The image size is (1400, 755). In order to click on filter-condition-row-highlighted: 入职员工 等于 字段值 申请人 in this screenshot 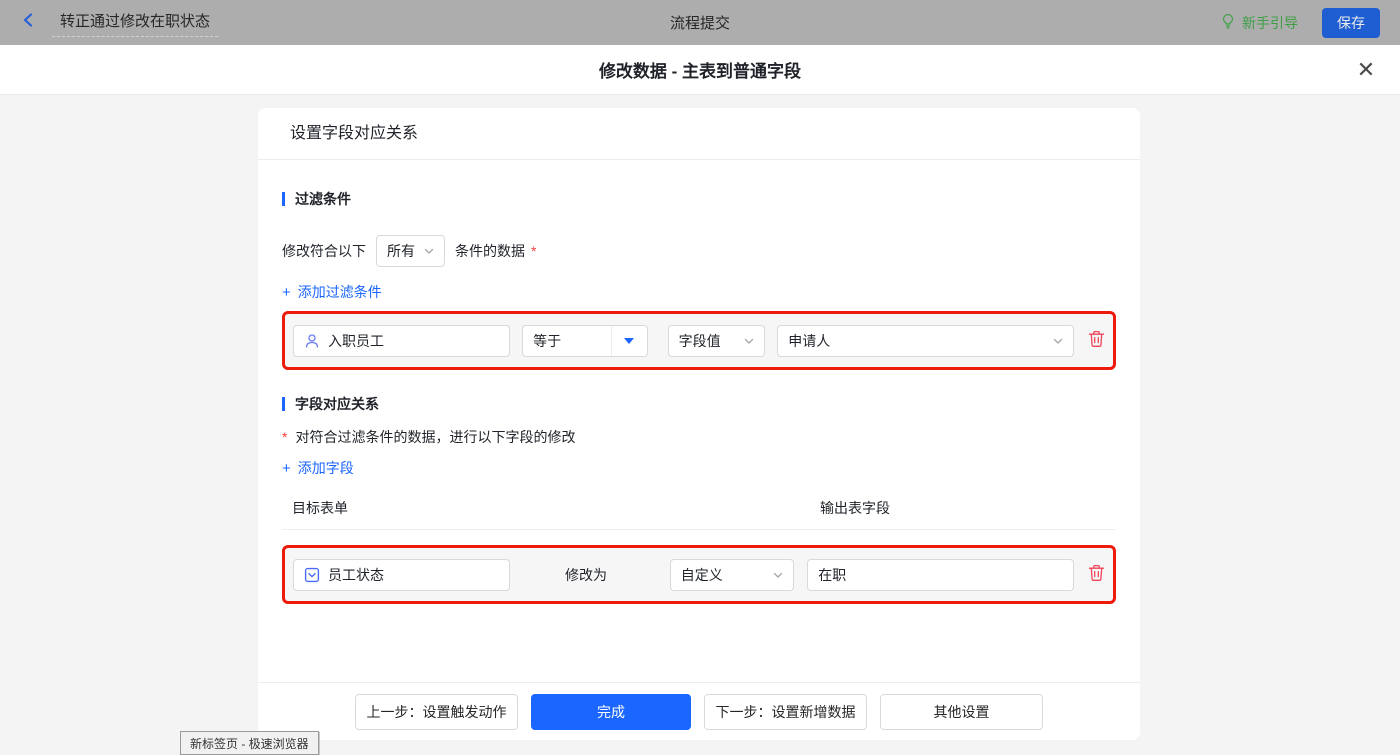, I will do `click(699, 340)`.